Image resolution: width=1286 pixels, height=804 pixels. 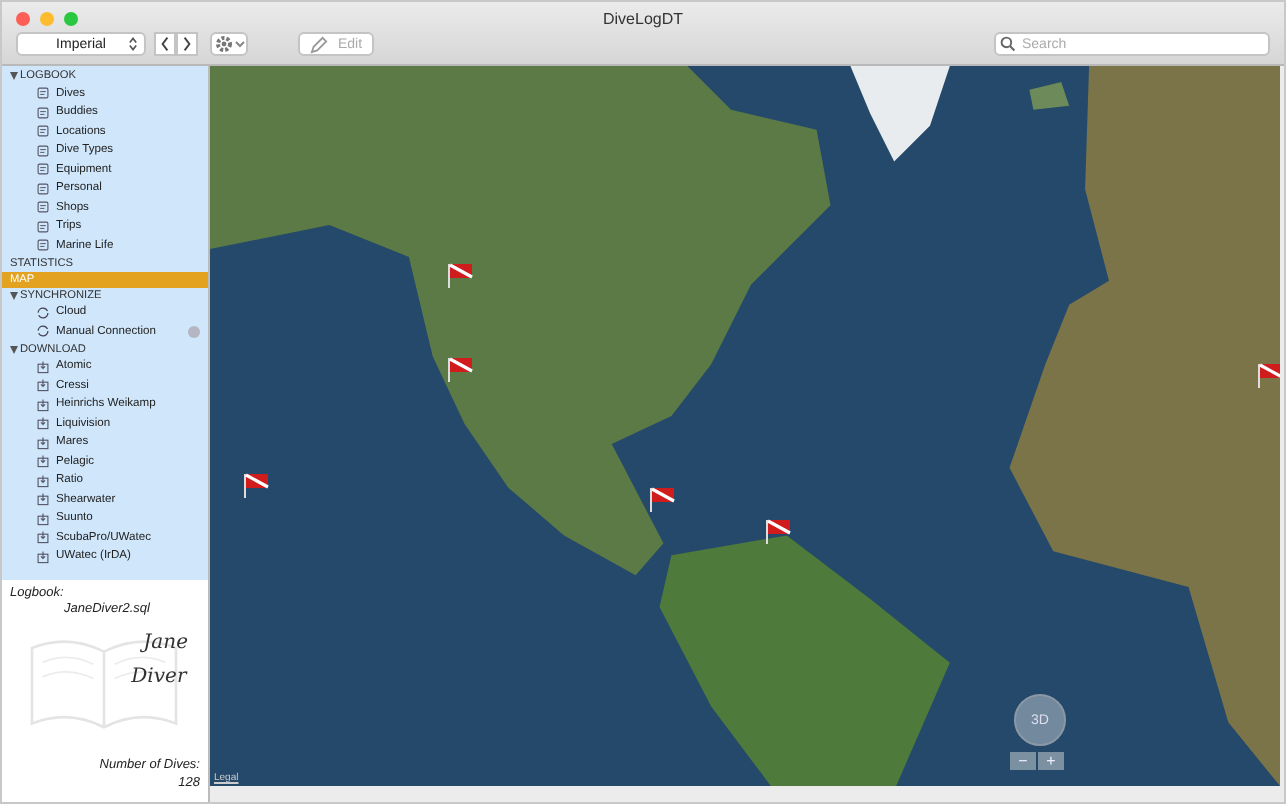 I want to click on island-shape, so click(x=1049, y=95).